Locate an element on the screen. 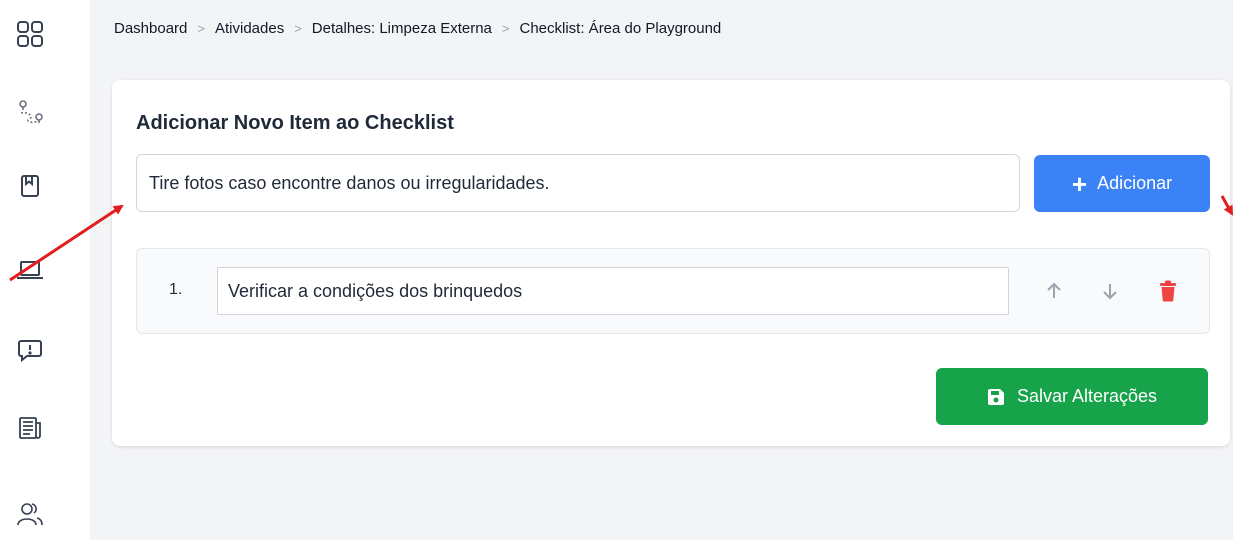 The image size is (1233, 540). checklist-items: 1. is located at coordinates (673, 291).